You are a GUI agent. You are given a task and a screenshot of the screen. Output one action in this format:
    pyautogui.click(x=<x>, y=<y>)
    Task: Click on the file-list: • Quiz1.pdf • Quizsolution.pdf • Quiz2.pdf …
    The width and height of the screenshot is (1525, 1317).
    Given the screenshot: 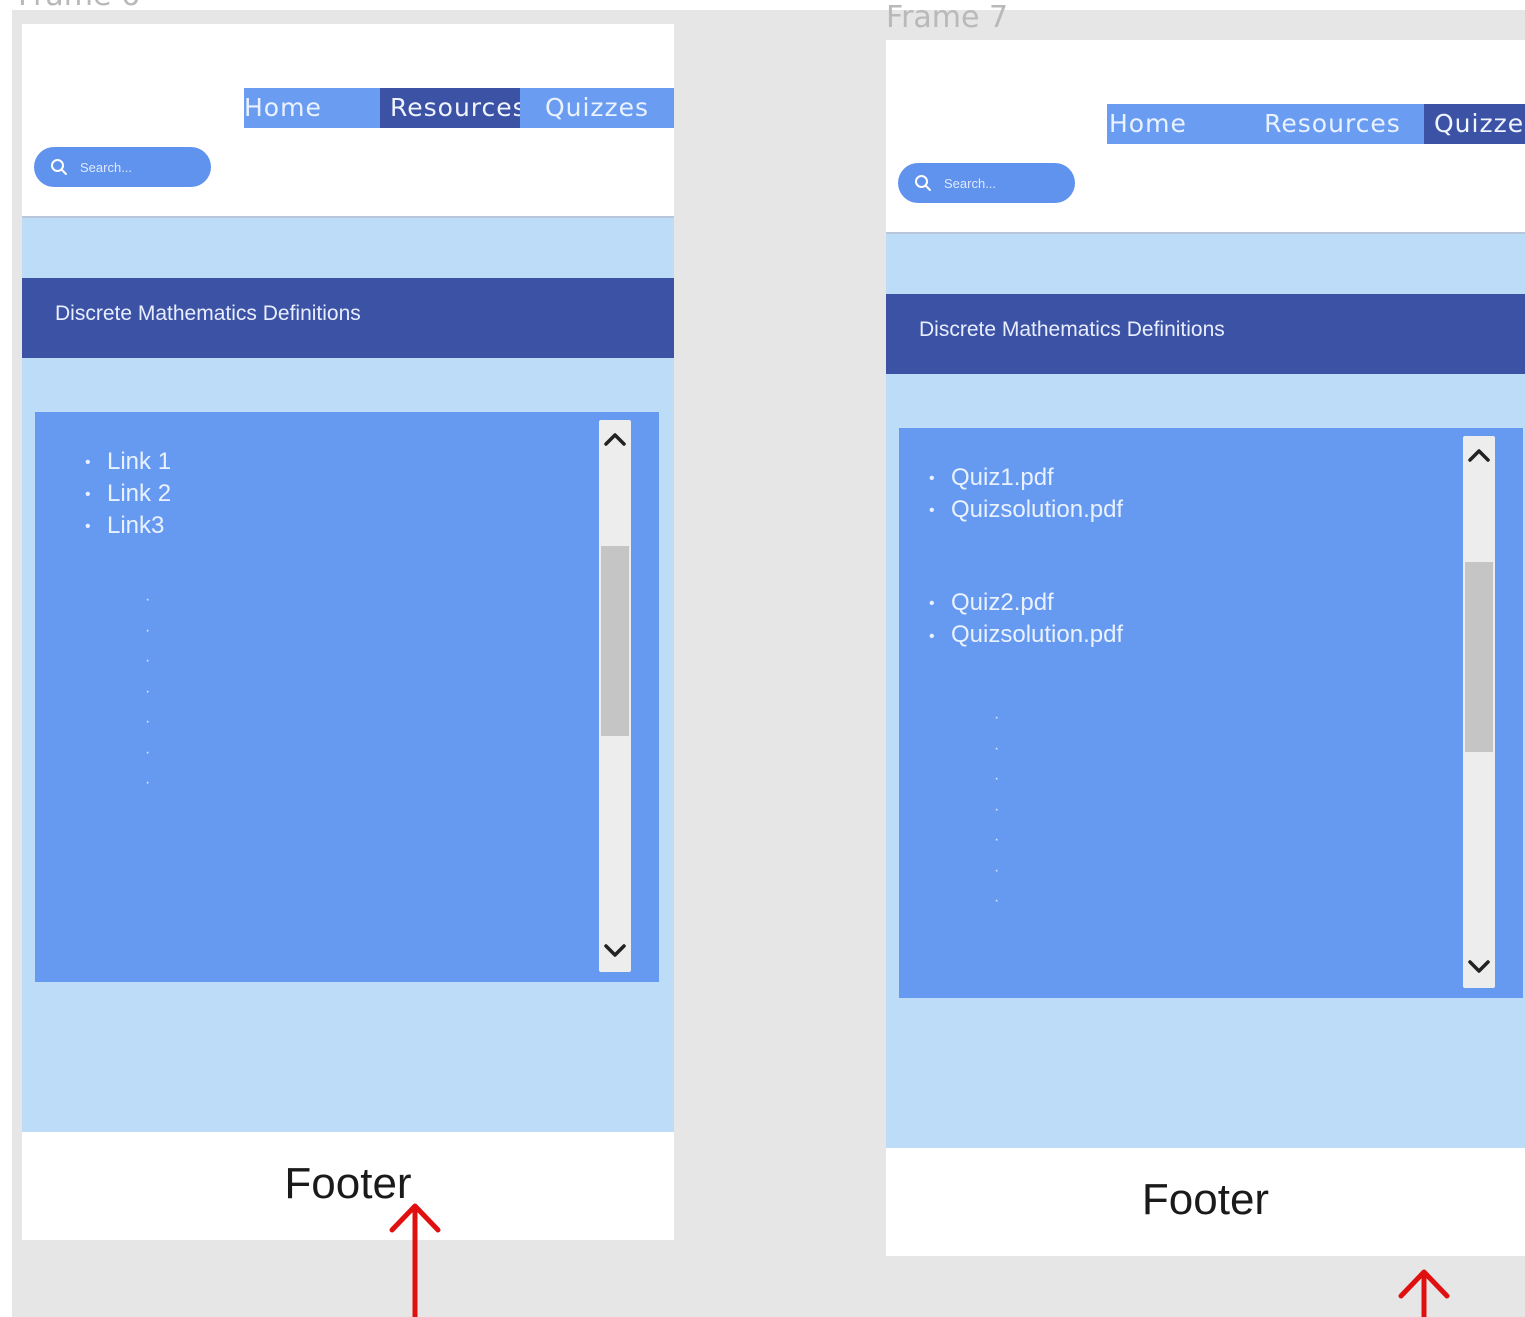 What is the action you would take?
    pyautogui.click(x=1026, y=557)
    